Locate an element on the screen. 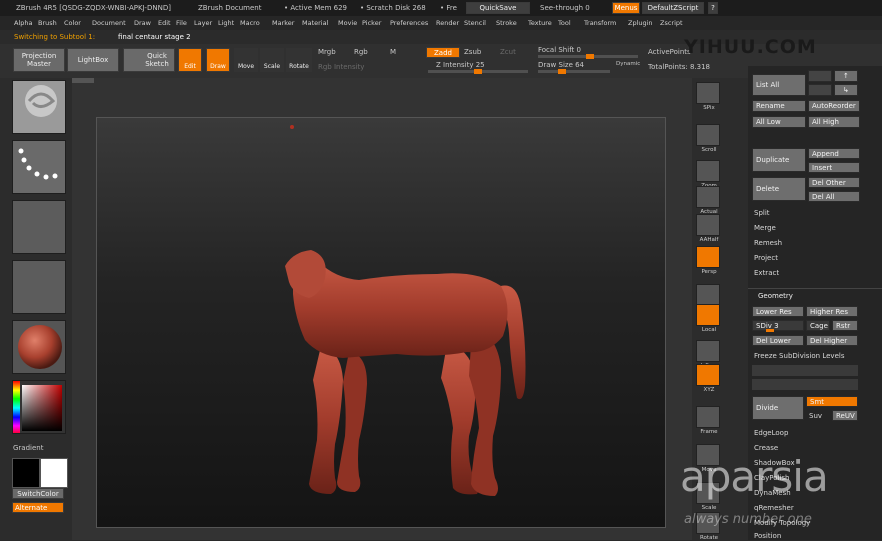 The image size is (882, 541). scale-button: Scale is located at coordinates (272, 60).